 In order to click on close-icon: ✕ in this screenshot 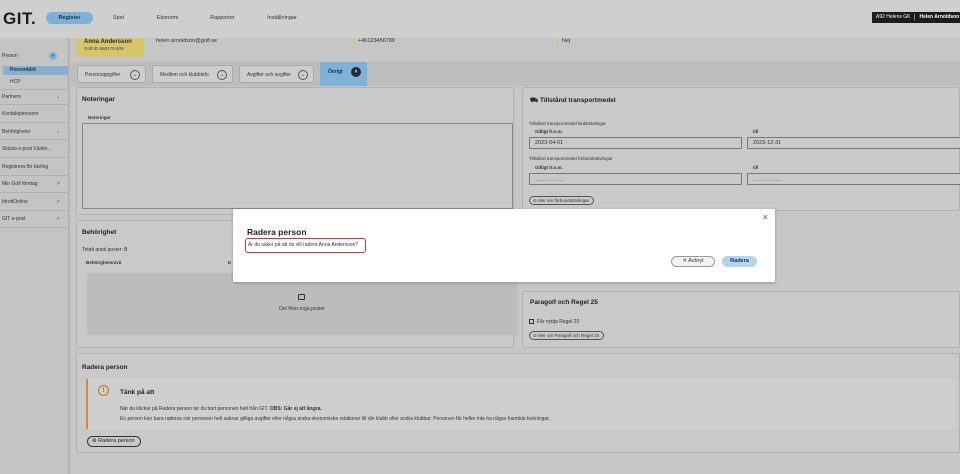, I will do `click(684, 261)`.